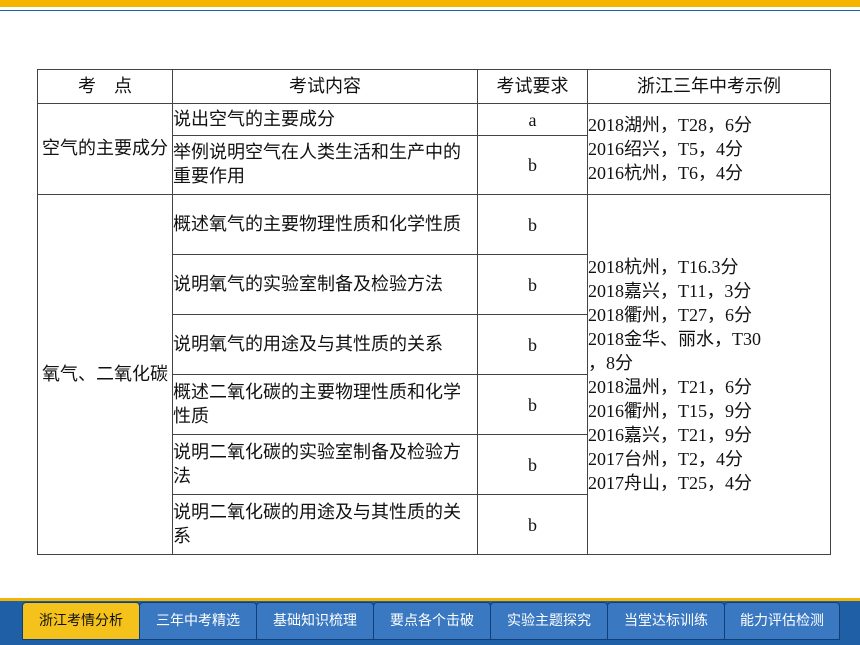 The image size is (860, 645). Describe the element at coordinates (670, 290) in the screenshot. I see `example-line: 2018嘉兴，T11，3分` at that location.